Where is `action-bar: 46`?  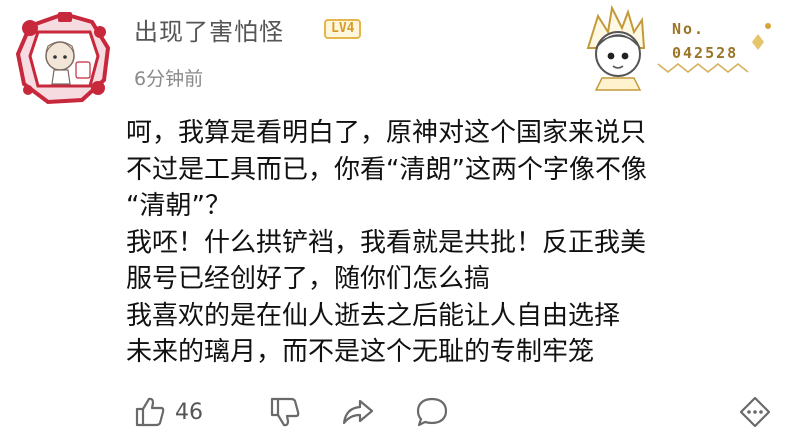 action-bar: 46 is located at coordinates (400, 415).